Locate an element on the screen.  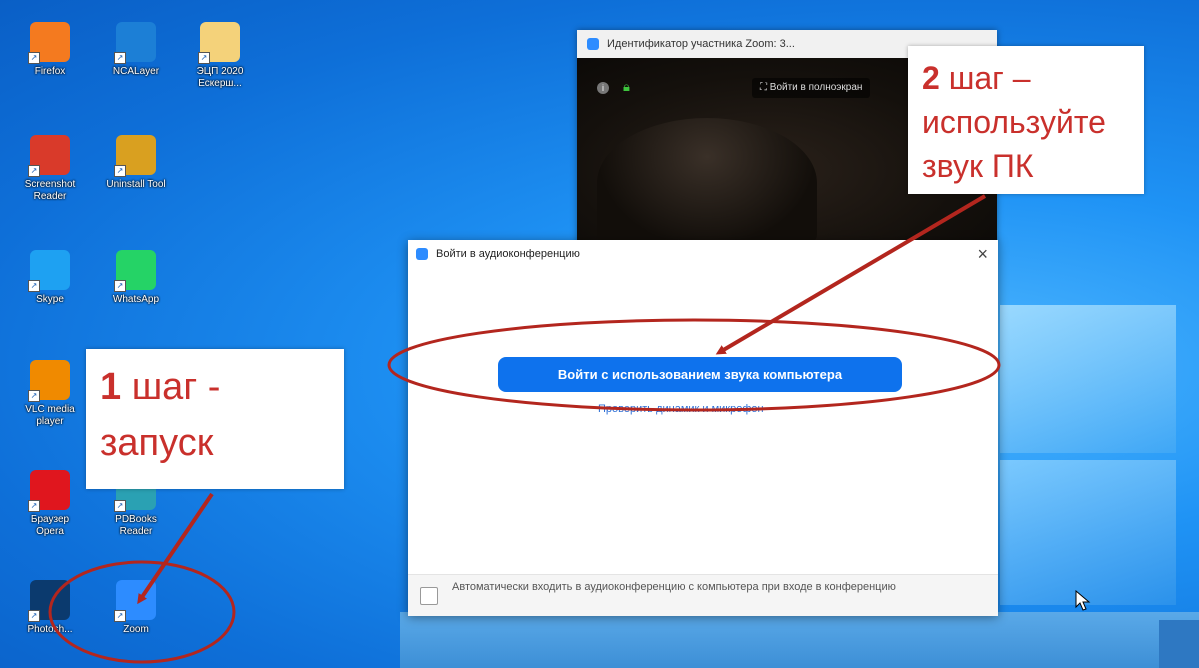
desktop-icon-skype: ↗ Skype is located at coordinates (50, 278).